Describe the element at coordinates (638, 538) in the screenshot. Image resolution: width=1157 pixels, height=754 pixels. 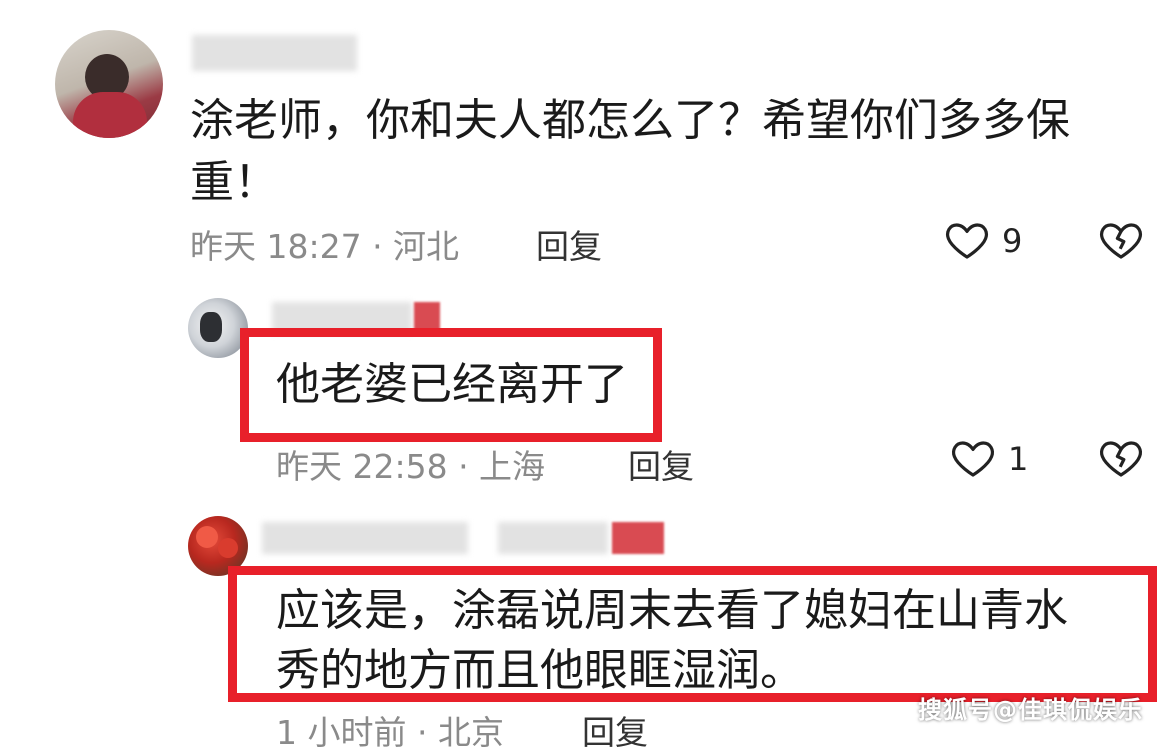
I see `badge-redacted` at that location.